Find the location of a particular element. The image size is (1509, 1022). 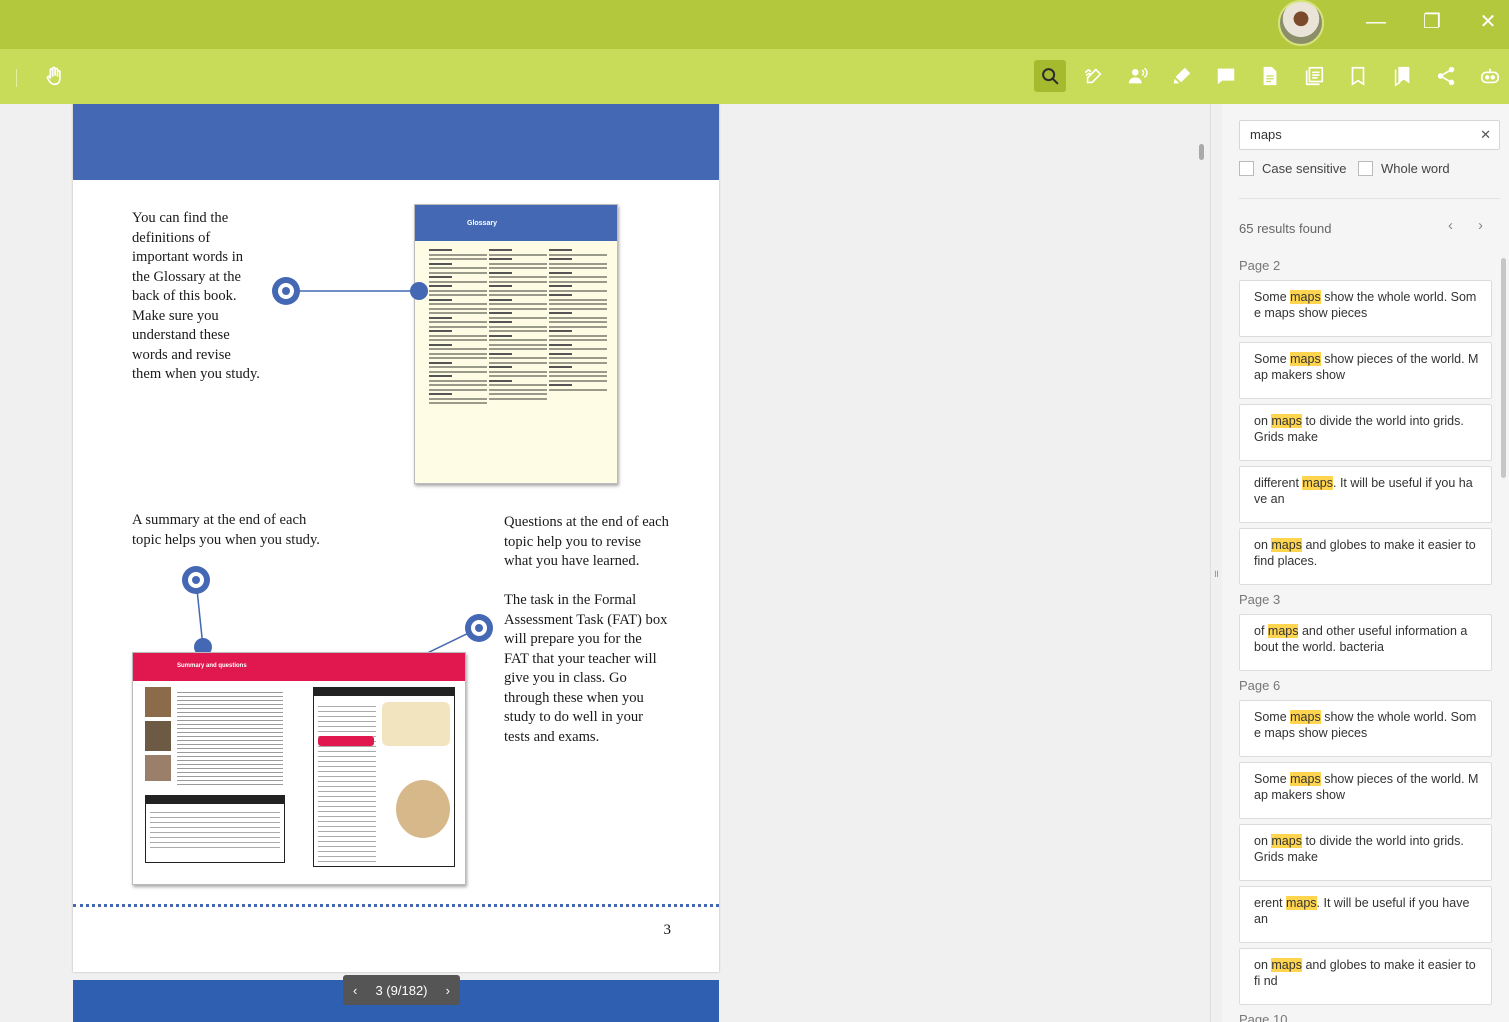

hand-icon is located at coordinates (54, 76).